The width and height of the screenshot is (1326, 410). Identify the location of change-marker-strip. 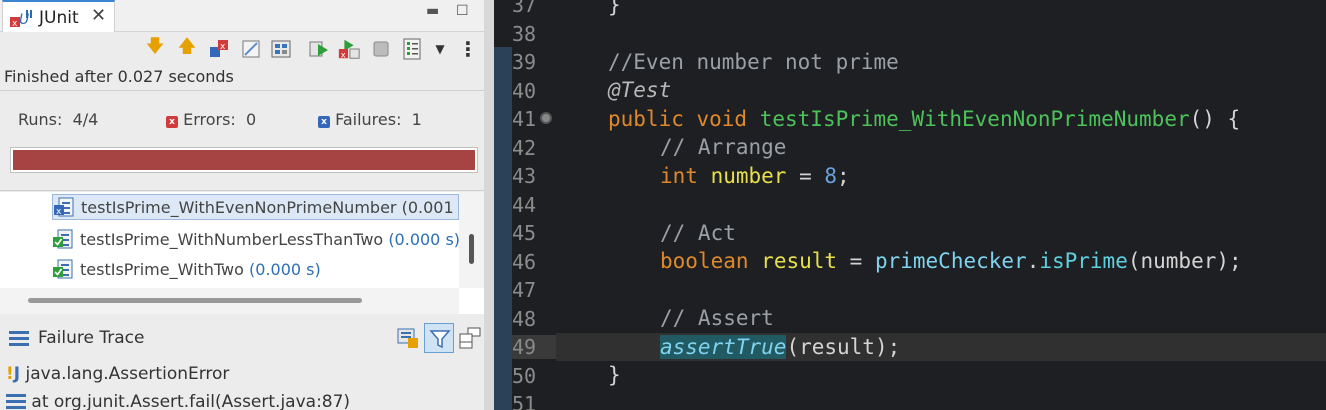
(503, 228).